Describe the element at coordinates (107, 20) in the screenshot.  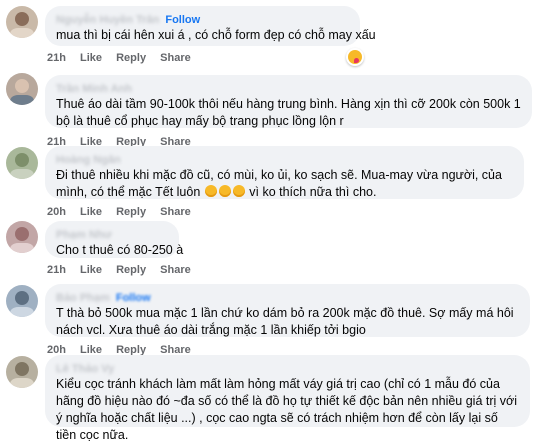
I see `comment-author: Nguyễn Huyền Trân` at that location.